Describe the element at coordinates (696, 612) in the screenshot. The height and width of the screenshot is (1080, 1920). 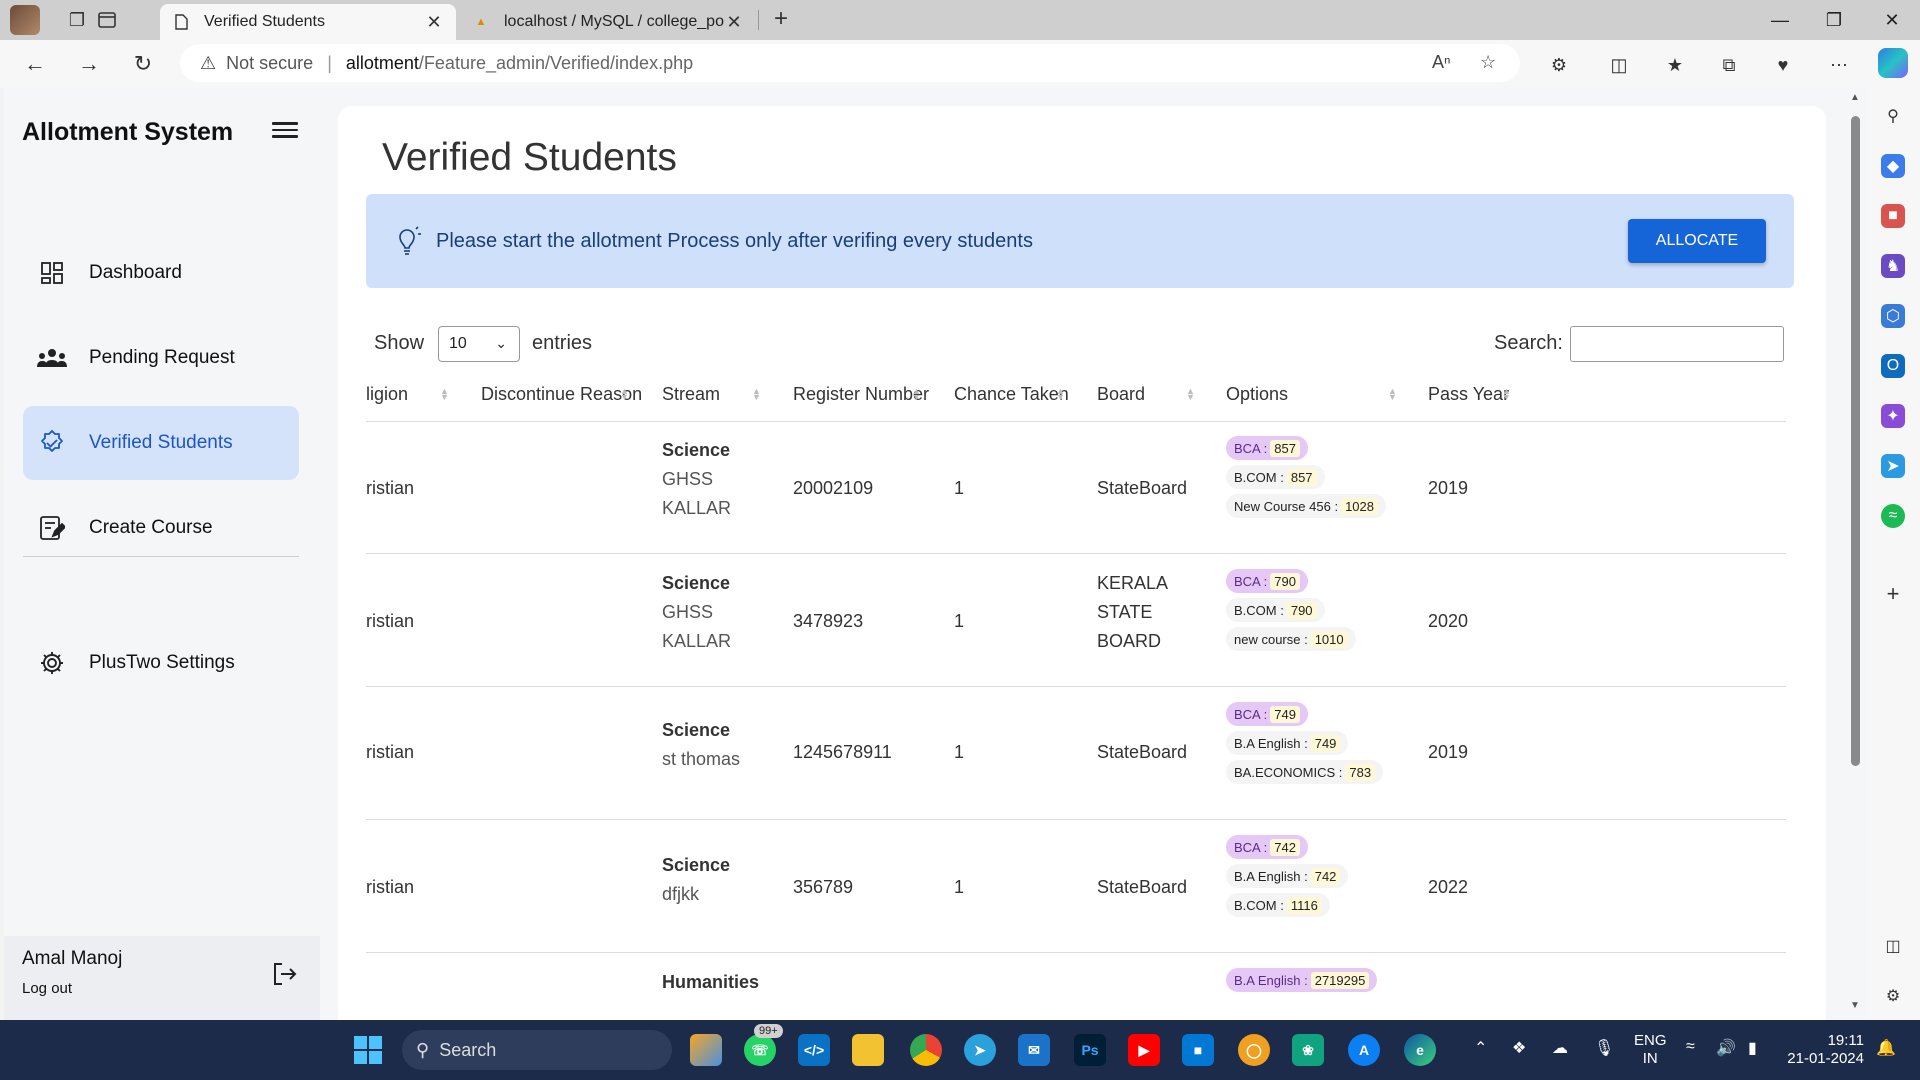
I see `stream-cell: Science GHSS KALLAR` at that location.